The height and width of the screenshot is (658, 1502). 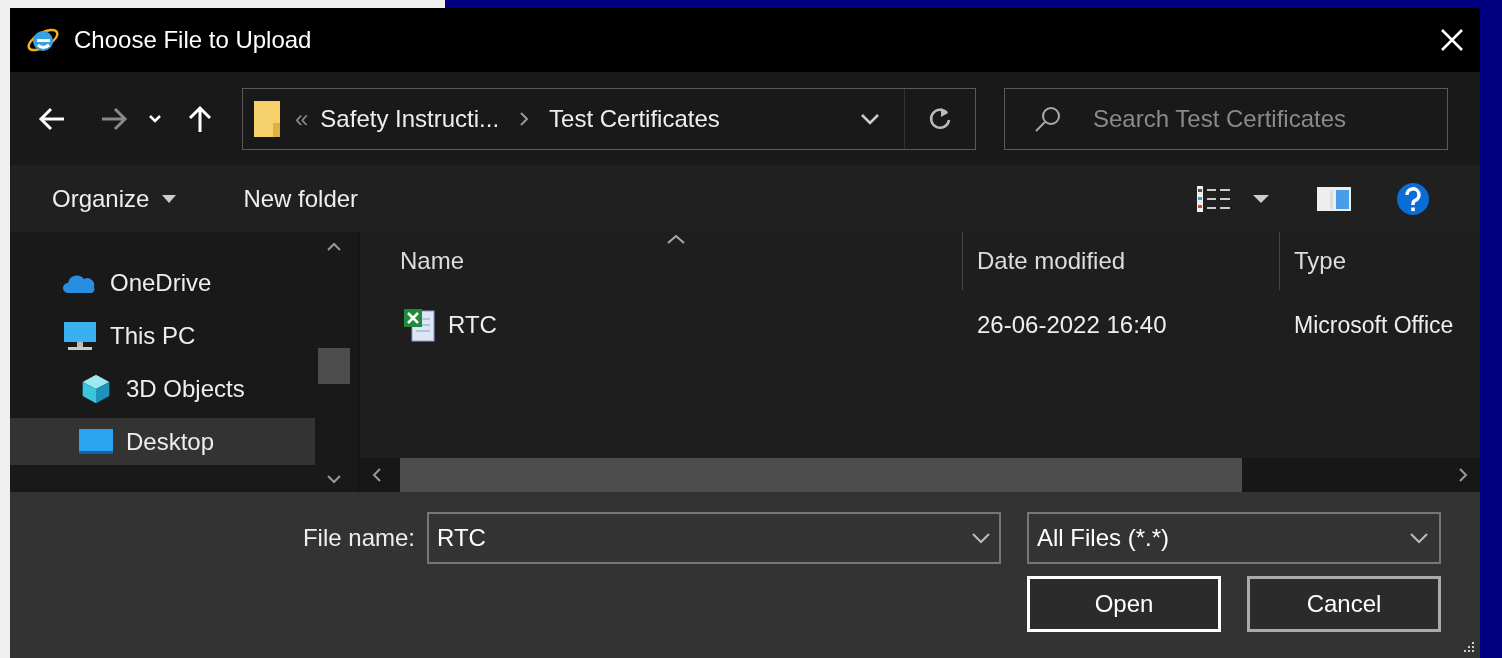 What do you see at coordinates (267, 118) in the screenshot?
I see `folder-icon` at bounding box center [267, 118].